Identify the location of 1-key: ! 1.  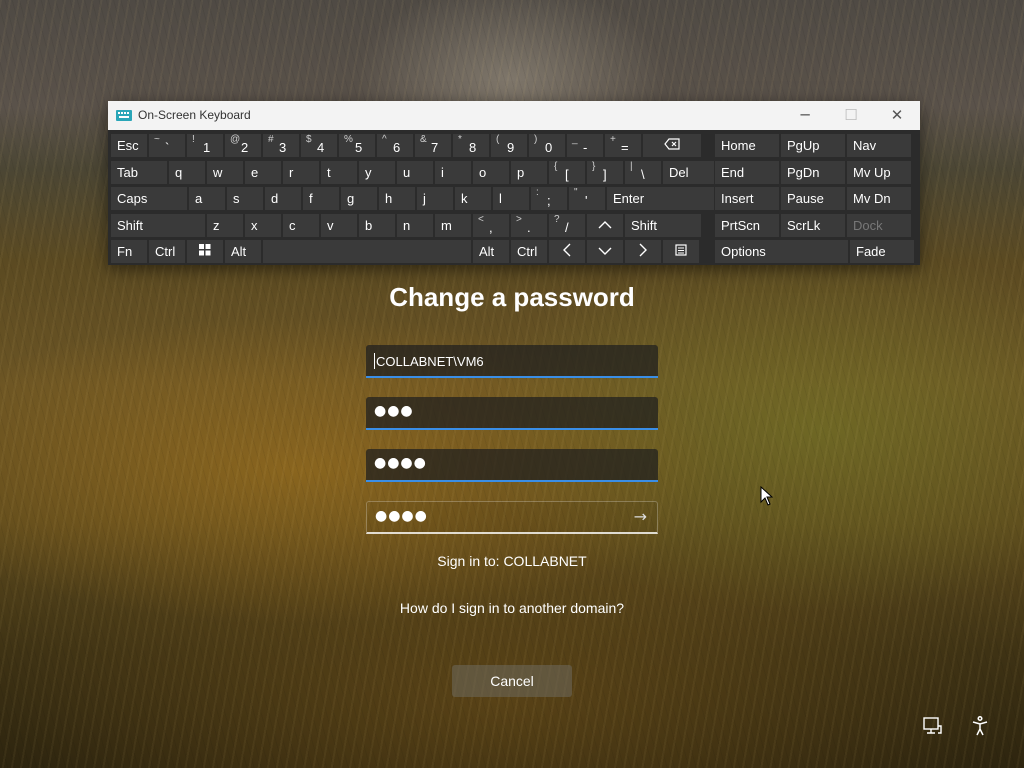
(205, 145).